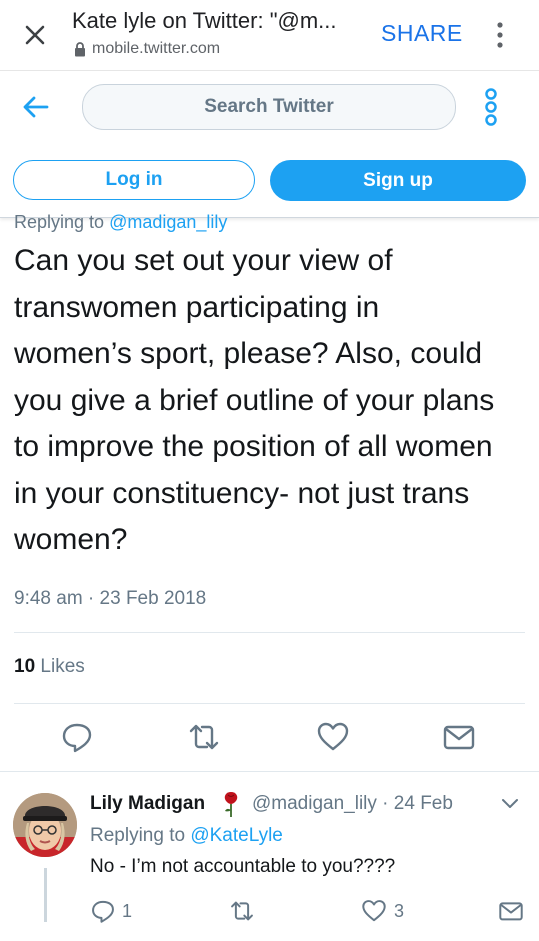 This screenshot has height=941, width=539. I want to click on reply-action-like: 3, so click(382, 911).